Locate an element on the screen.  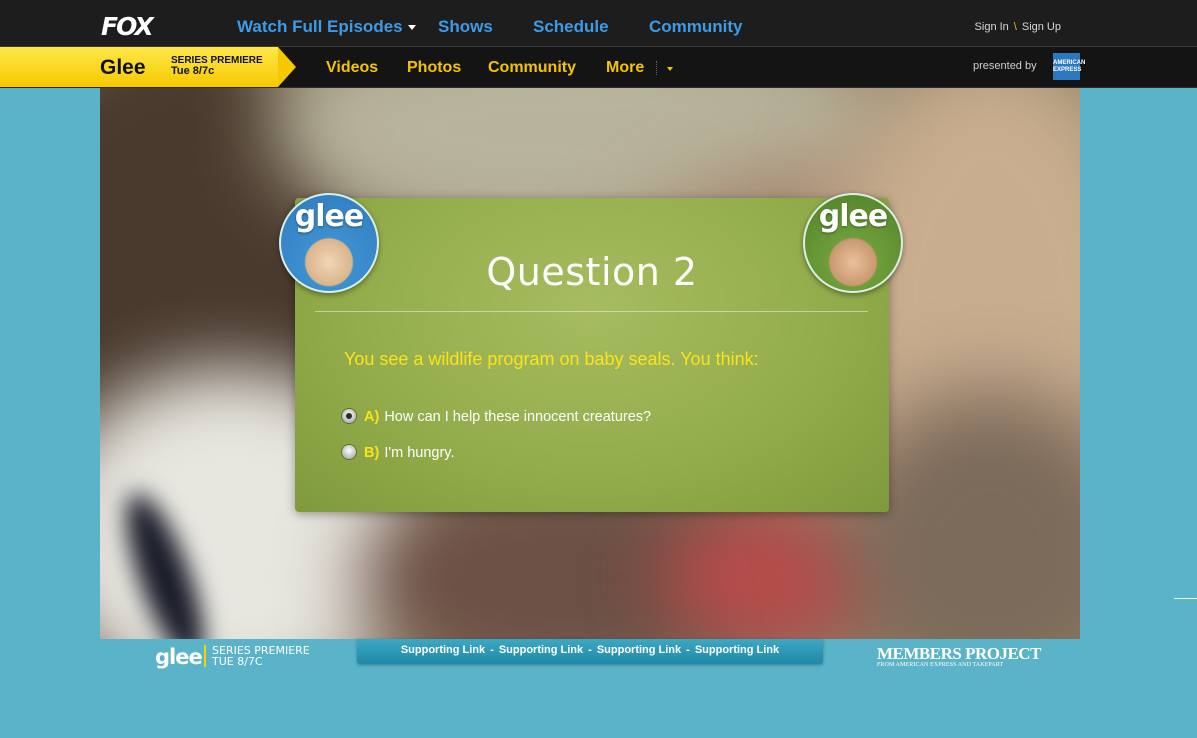
sign-in-link: Sign In is located at coordinates (992, 27).